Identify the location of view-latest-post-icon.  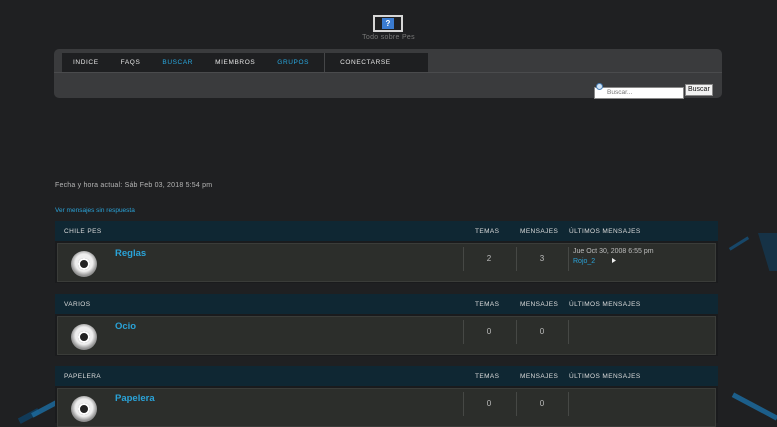
(614, 260).